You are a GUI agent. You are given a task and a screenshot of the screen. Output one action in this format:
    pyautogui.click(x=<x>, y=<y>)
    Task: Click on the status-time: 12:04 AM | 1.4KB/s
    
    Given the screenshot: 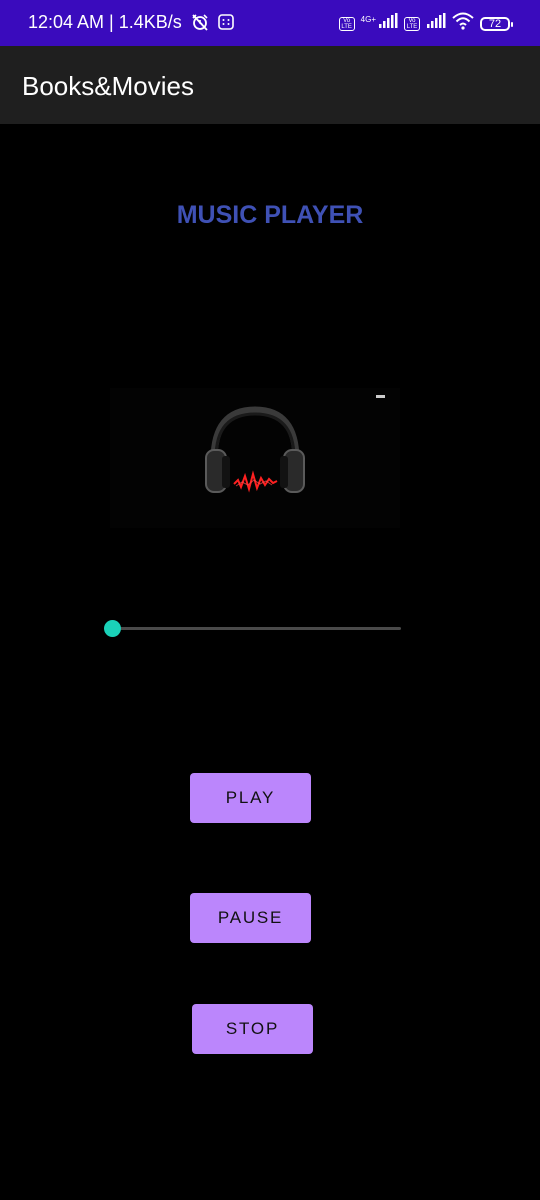 What is the action you would take?
    pyautogui.click(x=105, y=22)
    